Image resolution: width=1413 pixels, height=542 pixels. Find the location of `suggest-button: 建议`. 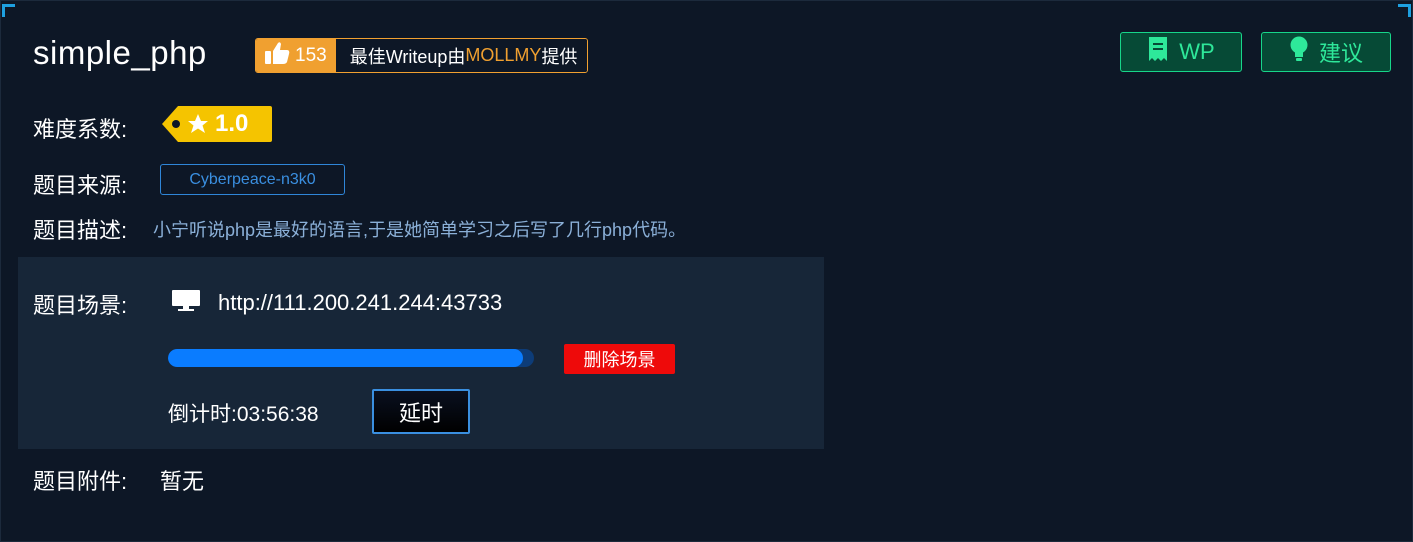

suggest-button: 建议 is located at coordinates (1326, 52).